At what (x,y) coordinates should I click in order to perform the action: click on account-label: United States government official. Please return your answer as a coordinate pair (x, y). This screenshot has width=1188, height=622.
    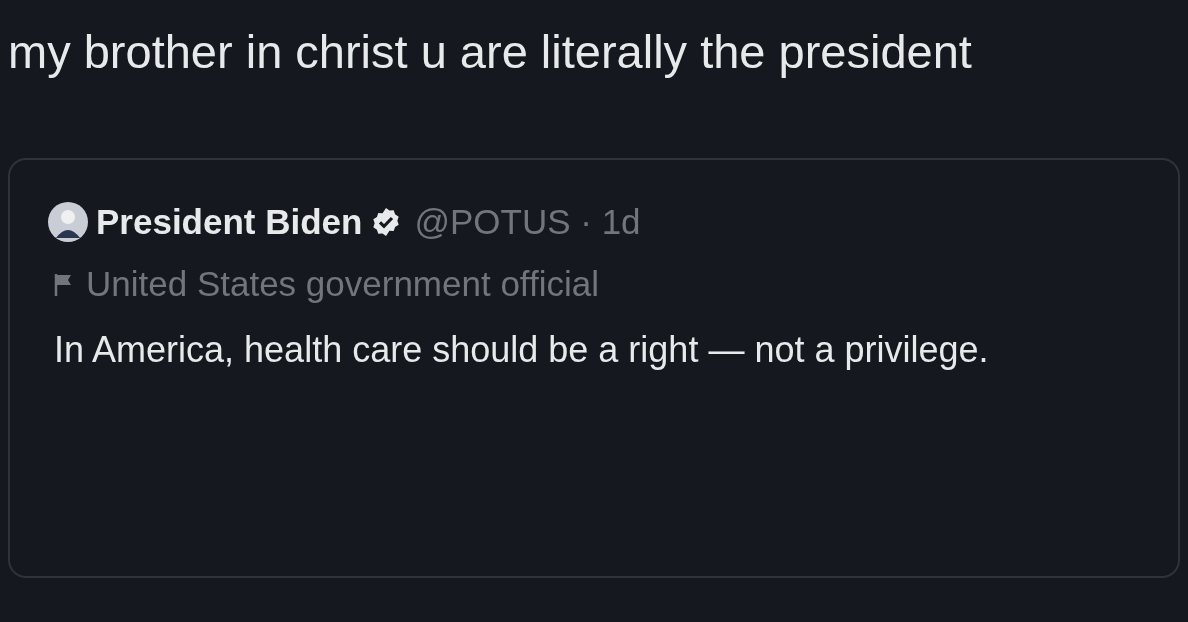
    Looking at the image, I should click on (342, 284).